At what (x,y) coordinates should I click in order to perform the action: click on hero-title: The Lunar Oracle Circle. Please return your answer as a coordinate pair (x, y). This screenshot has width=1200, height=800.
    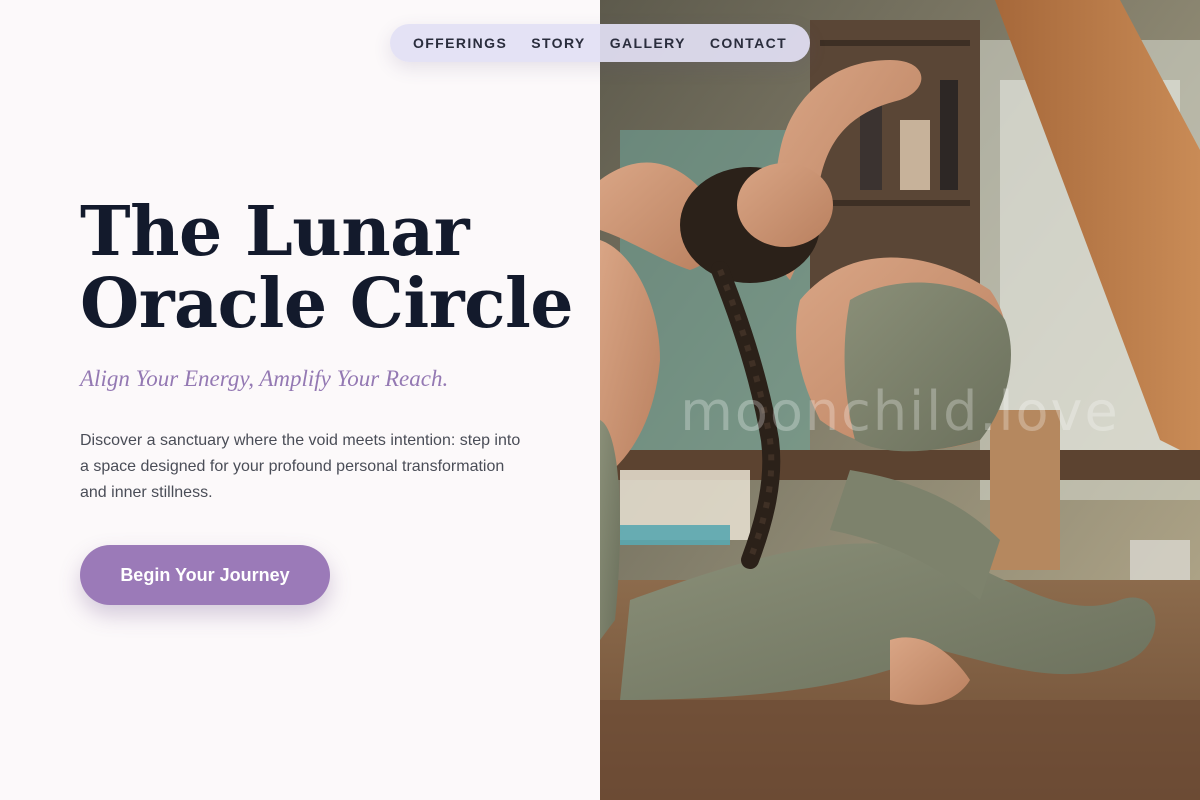
    Looking at the image, I should click on (327, 268).